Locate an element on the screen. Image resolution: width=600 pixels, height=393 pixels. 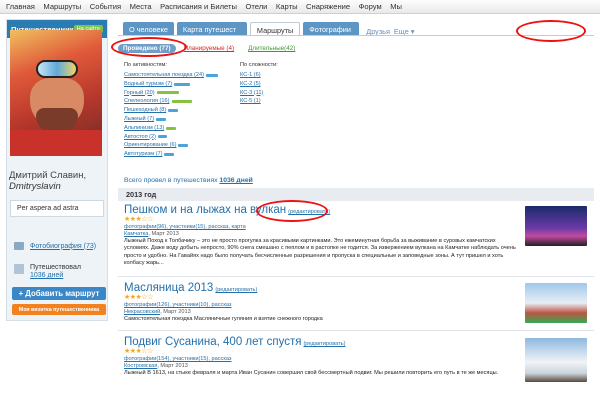
nav-item: Маршруты is located at coordinates (62, 6).